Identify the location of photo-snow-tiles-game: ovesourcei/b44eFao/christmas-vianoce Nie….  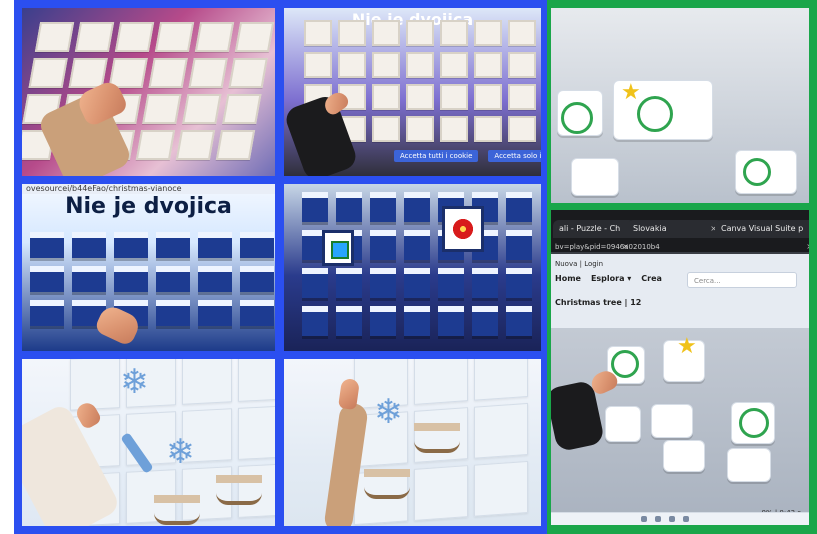
(148, 267).